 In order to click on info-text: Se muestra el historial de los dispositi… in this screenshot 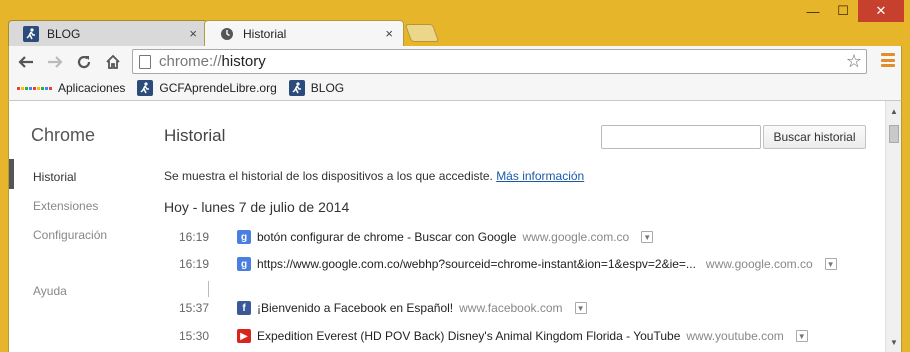, I will do `click(374, 176)`.